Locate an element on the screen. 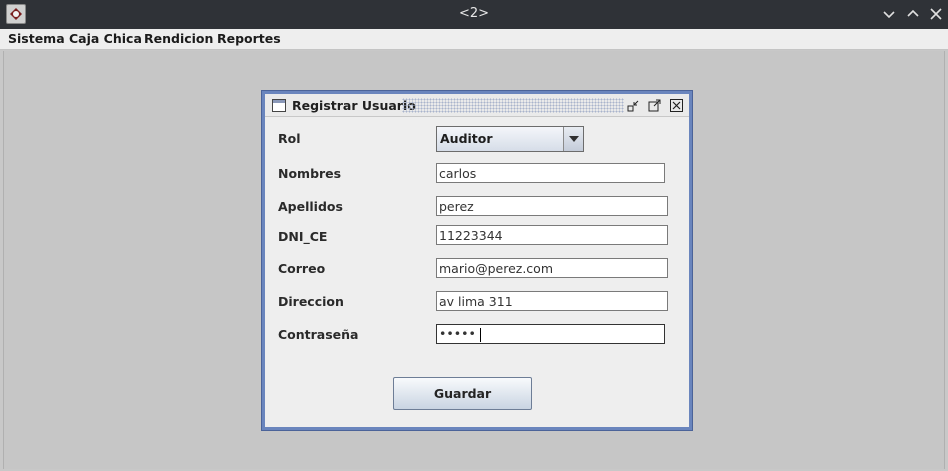 The width and height of the screenshot is (948, 471). rol-label: Rol is located at coordinates (289, 138).